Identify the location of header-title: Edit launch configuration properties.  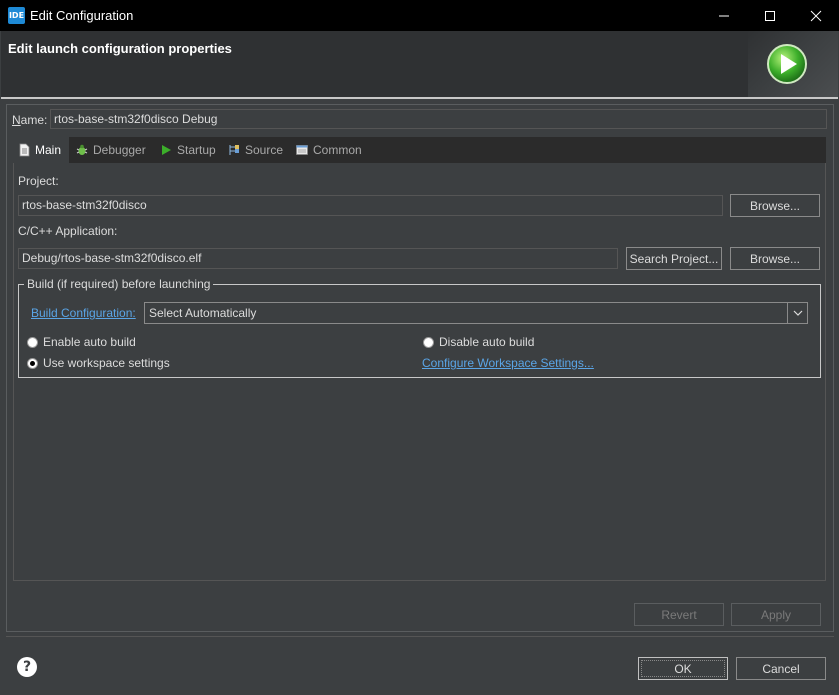
(120, 48).